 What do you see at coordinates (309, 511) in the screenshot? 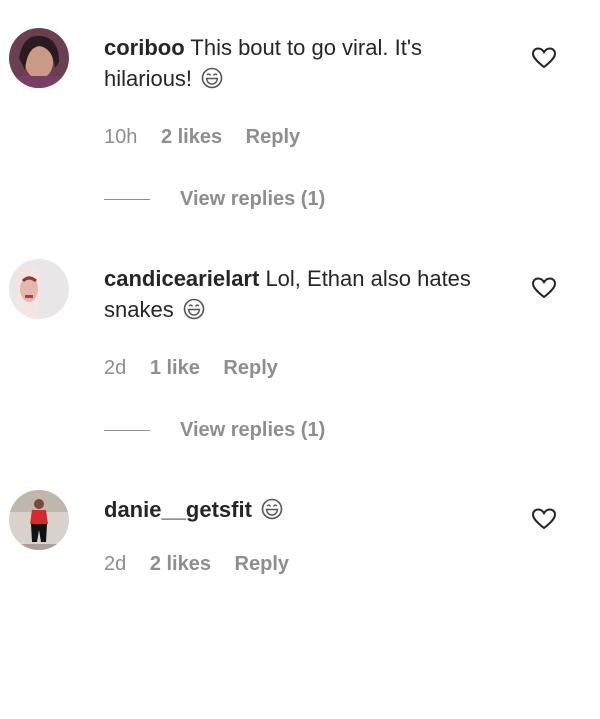
I see `comment-body: danie__getsfit` at bounding box center [309, 511].